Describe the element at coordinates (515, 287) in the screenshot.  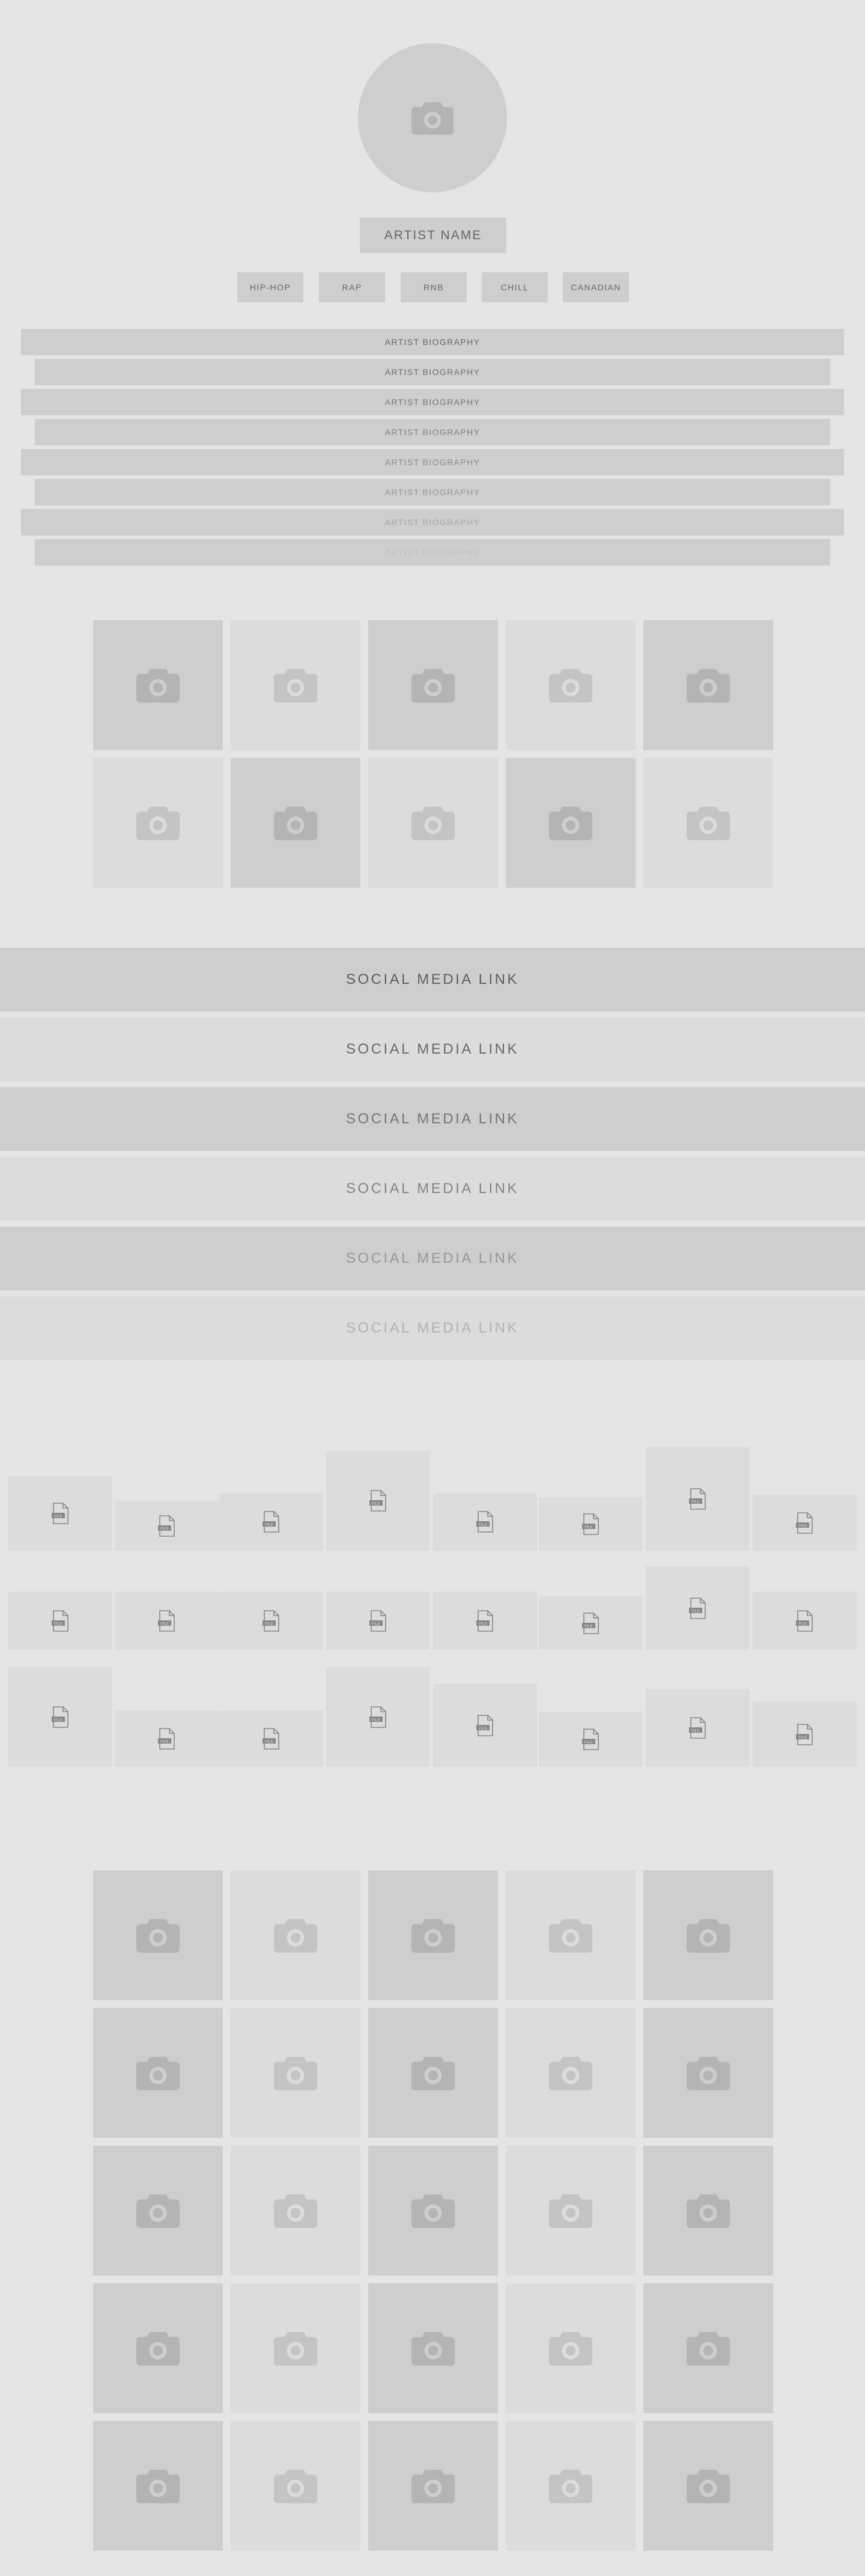
I see `genre-tag-chill: CHILL` at that location.